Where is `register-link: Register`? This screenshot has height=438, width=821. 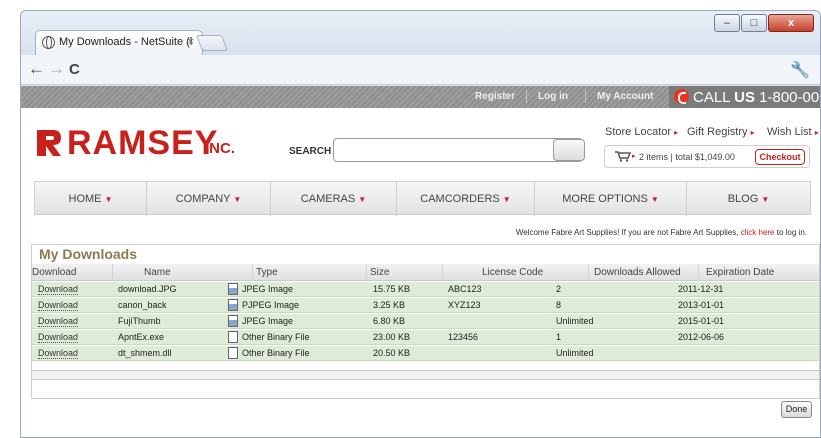 register-link: Register is located at coordinates (495, 96).